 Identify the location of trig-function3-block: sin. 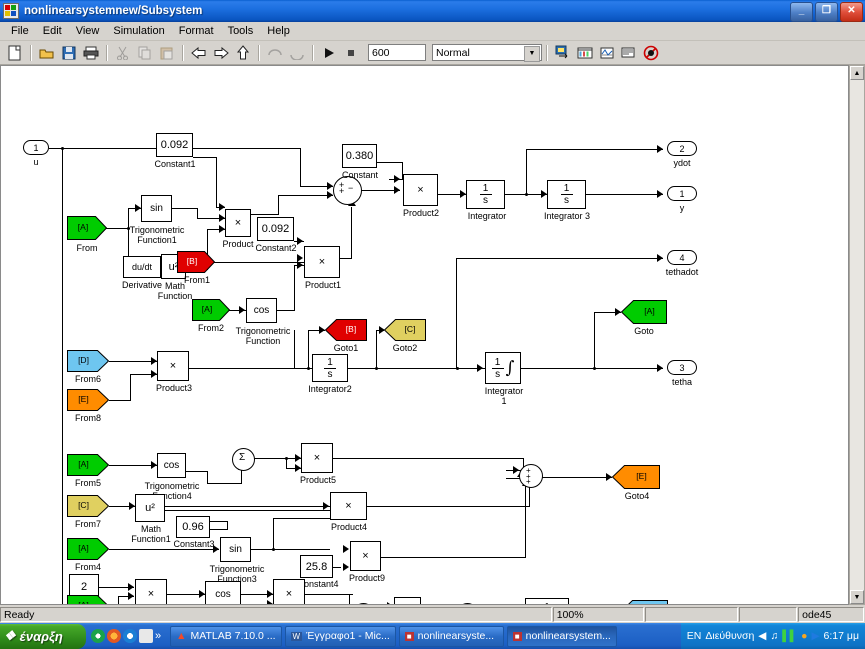
(235, 549).